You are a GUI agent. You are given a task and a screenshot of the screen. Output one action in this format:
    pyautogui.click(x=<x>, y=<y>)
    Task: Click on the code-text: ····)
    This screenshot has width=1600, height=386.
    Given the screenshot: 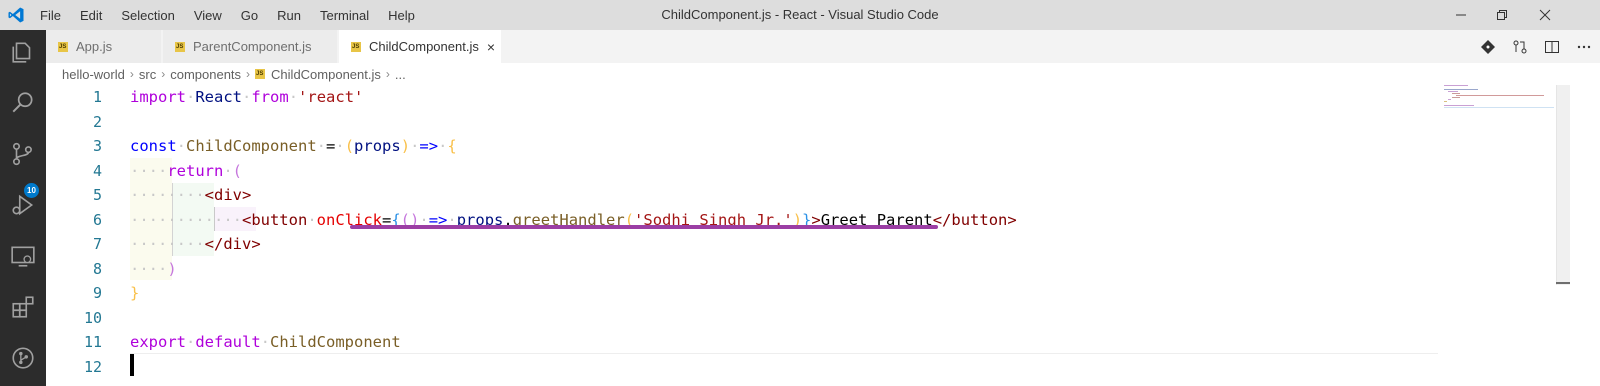 What is the action you would take?
    pyautogui.click(x=153, y=268)
    